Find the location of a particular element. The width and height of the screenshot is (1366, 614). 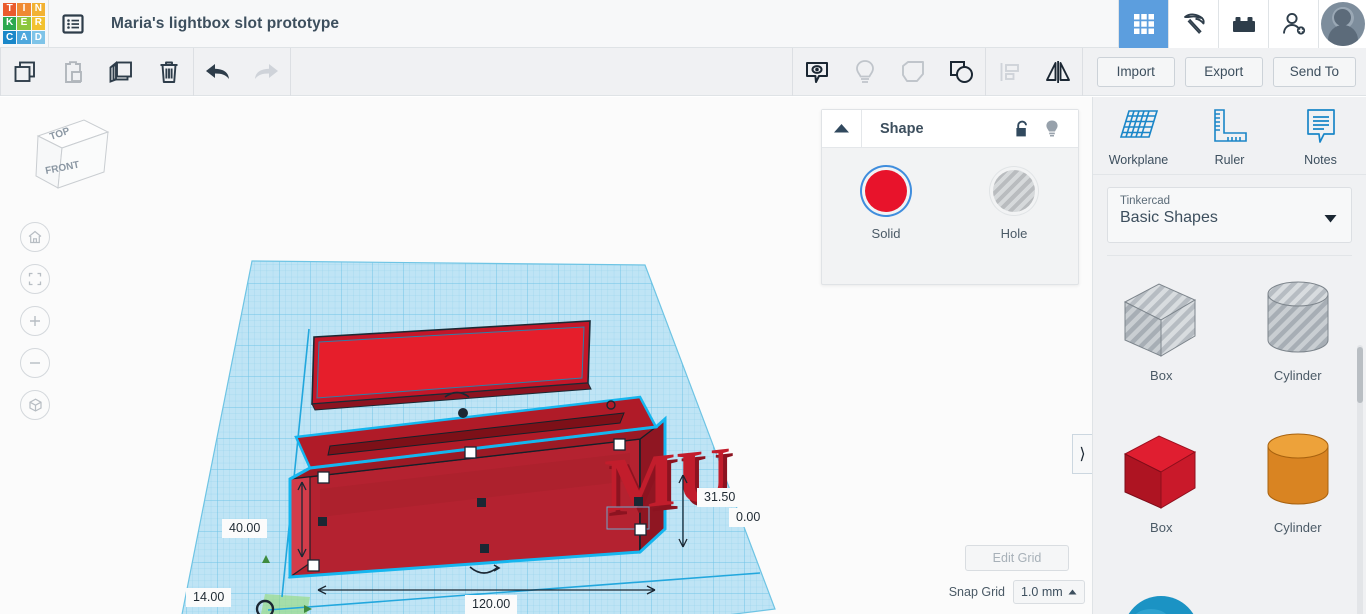

height-dimension: 31.50 is located at coordinates (720, 497).